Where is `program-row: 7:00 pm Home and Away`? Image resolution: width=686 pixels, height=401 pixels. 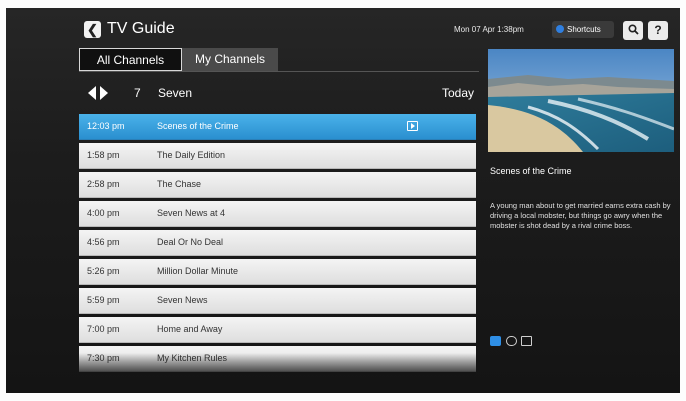
program-row: 7:00 pm Home and Away is located at coordinates (277, 330).